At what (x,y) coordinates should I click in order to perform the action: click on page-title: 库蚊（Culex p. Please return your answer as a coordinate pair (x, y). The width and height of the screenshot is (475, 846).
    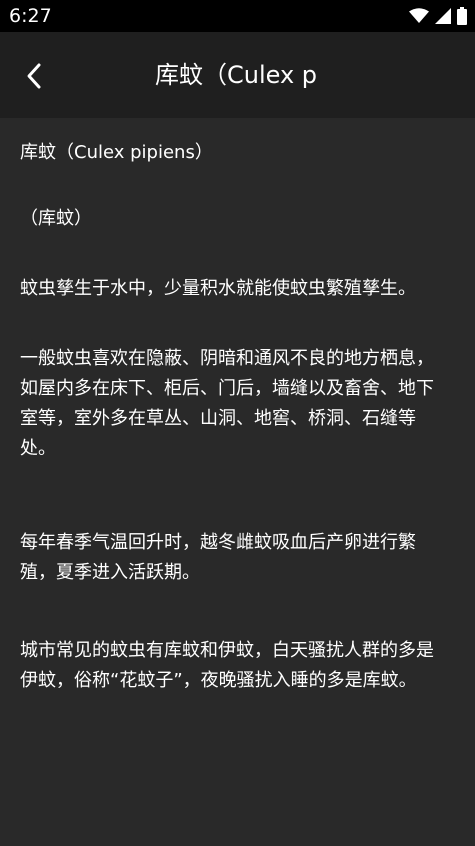
    Looking at the image, I should click on (236, 75).